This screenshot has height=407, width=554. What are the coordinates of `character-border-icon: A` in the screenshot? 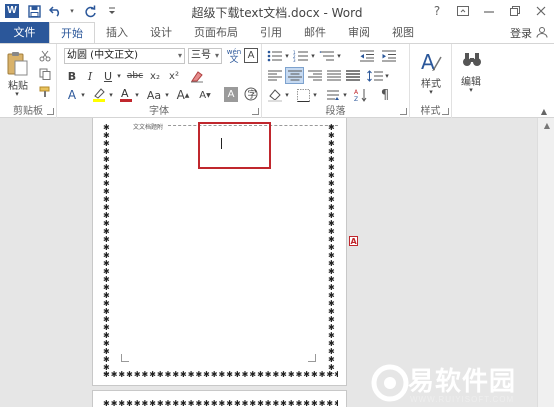 It's located at (251, 55).